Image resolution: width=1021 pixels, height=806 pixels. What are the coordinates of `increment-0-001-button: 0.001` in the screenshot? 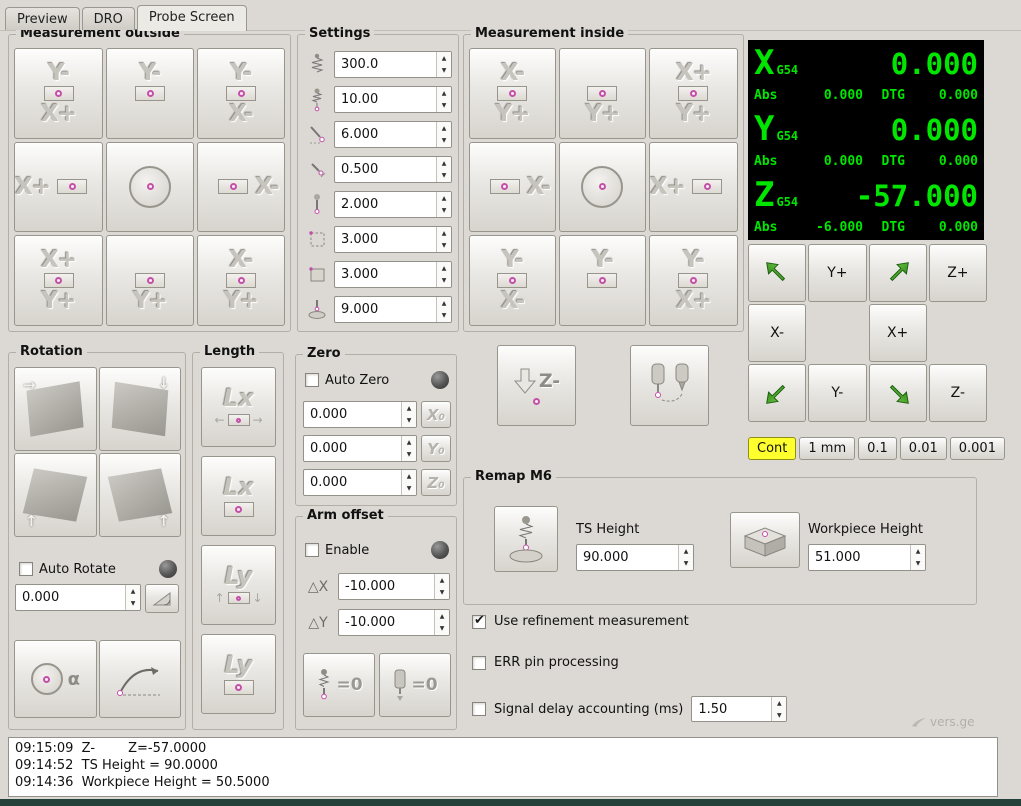 It's located at (977, 448).